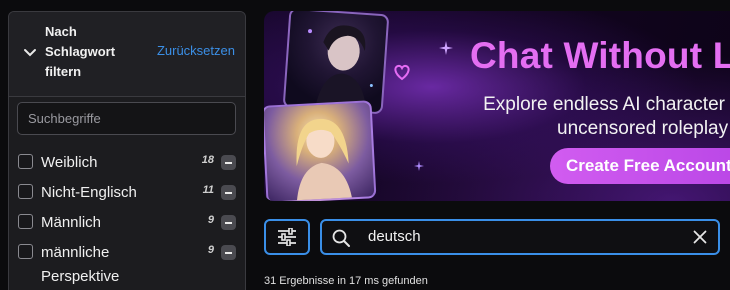  Describe the element at coordinates (89, 192) in the screenshot. I see `tag-label: Nicht-Englisch` at that location.